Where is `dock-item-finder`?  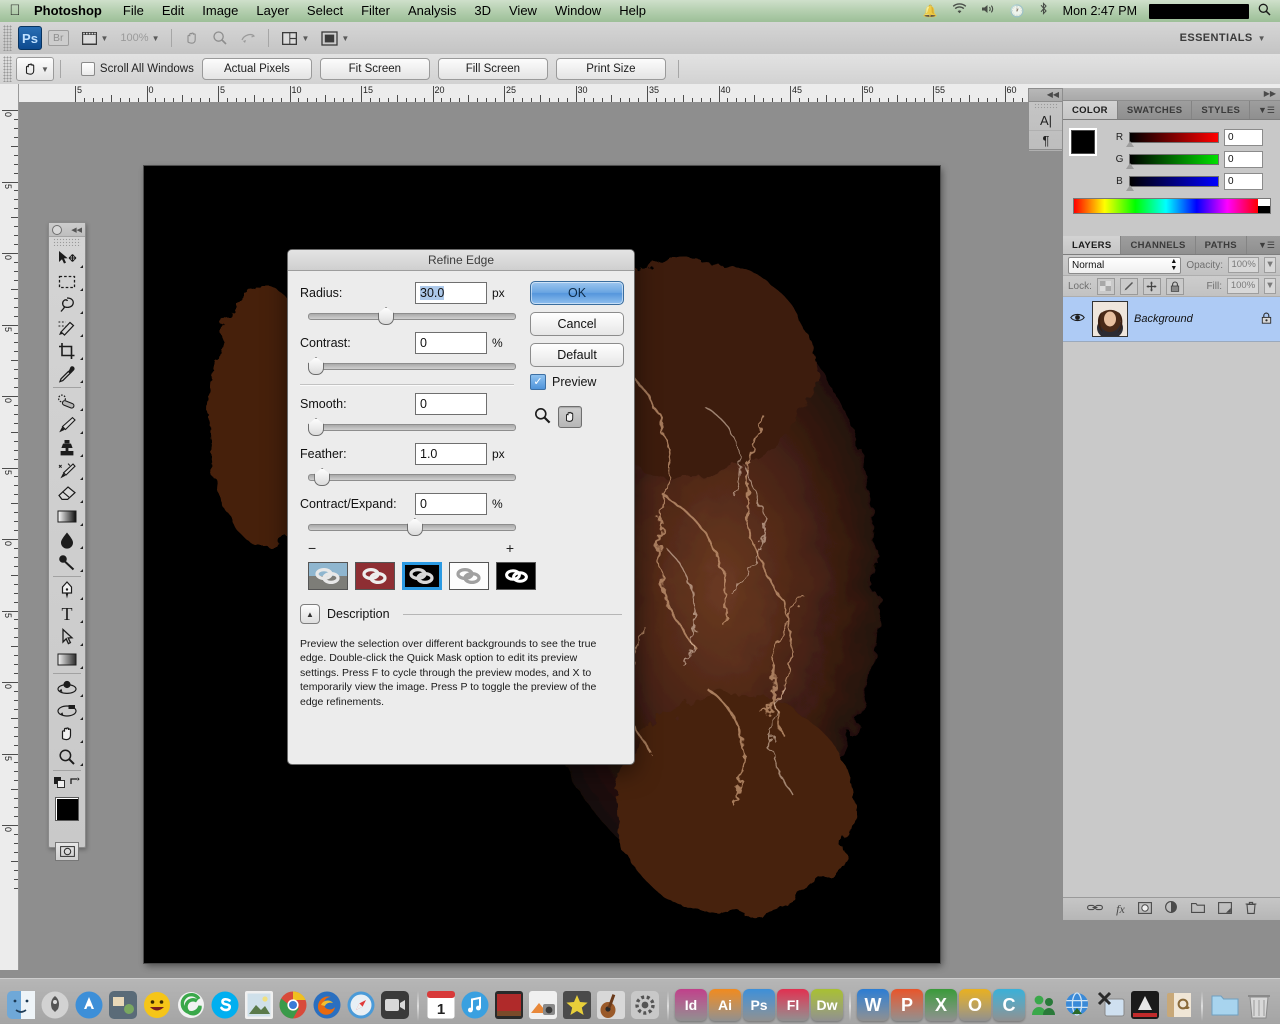 dock-item-finder is located at coordinates (21, 1005).